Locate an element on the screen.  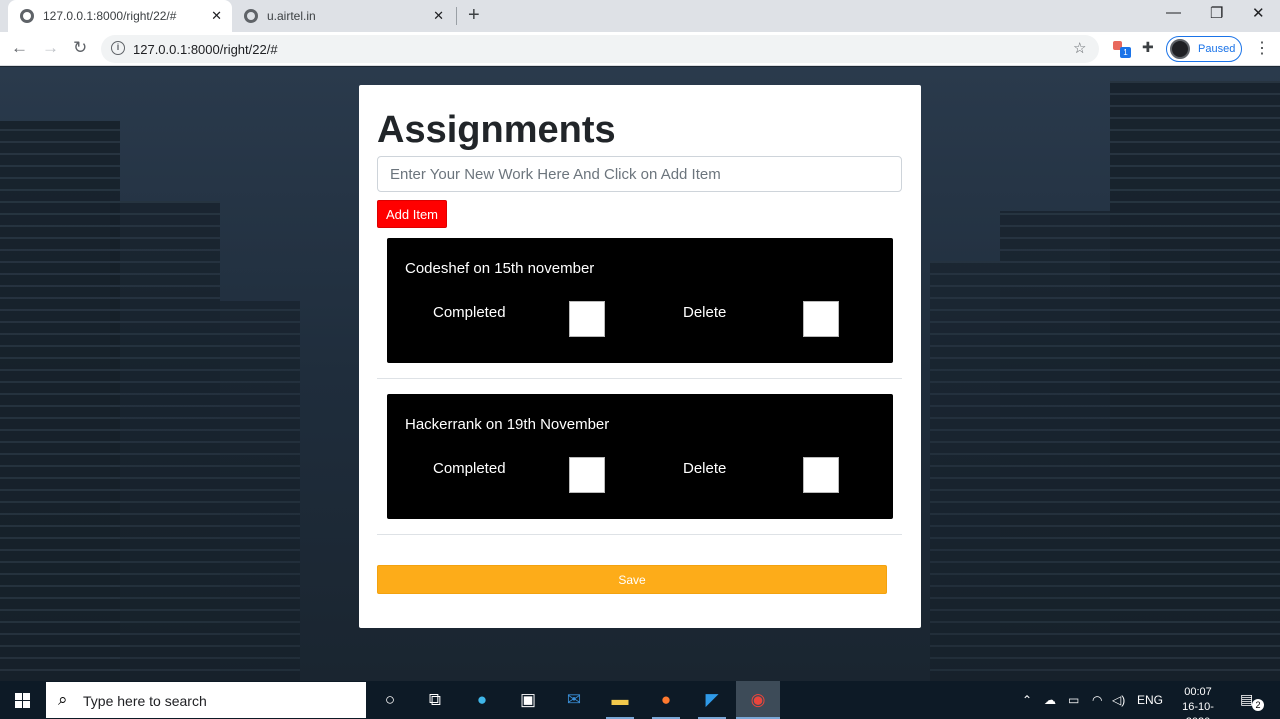
page-title: Assignments is located at coordinates (496, 130).